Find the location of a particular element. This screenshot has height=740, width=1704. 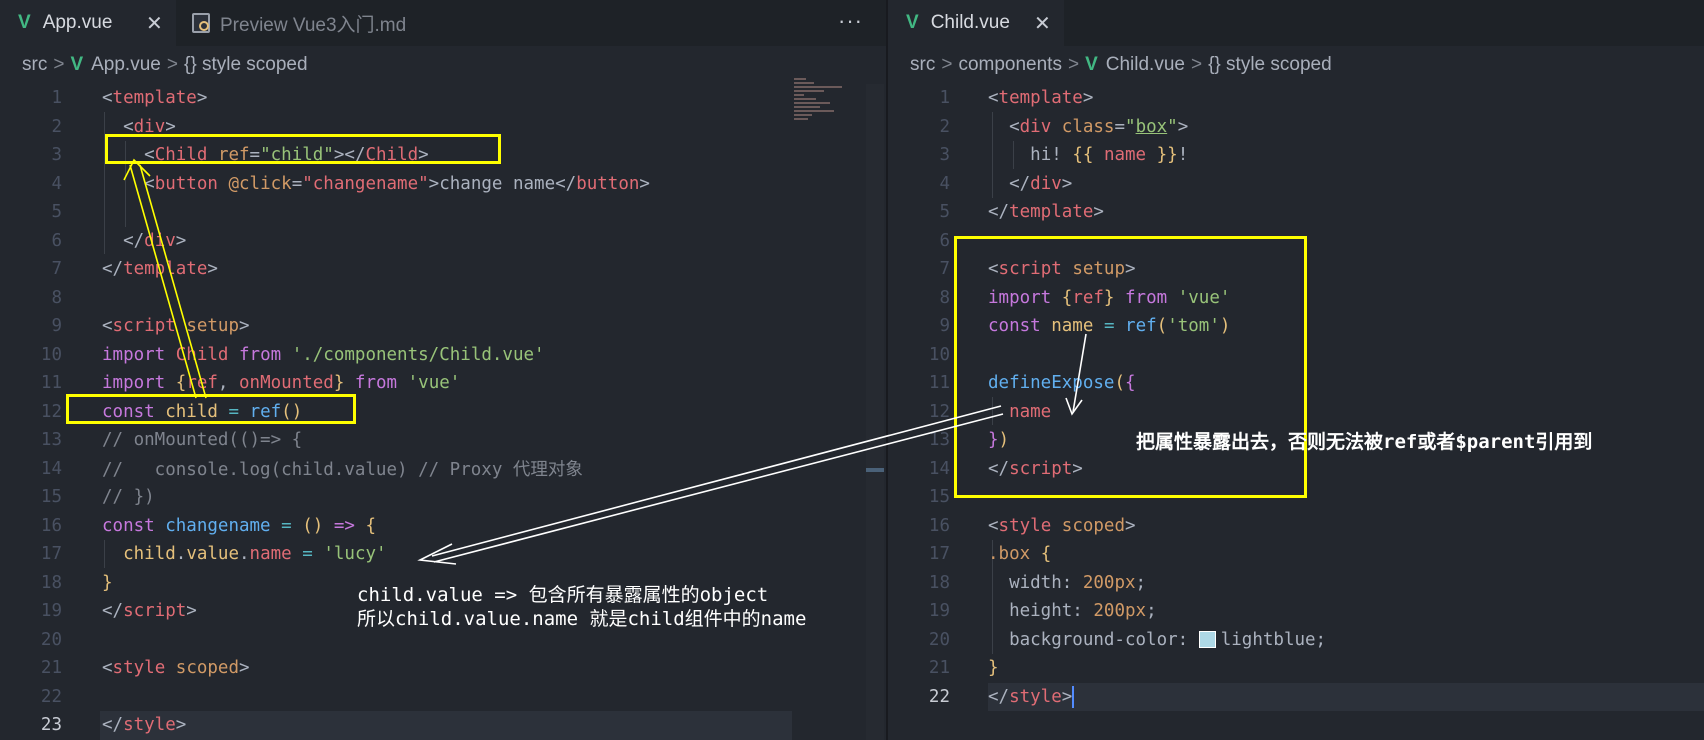

tab-app-vue: V App.vue ✕ is located at coordinates (88, 23).